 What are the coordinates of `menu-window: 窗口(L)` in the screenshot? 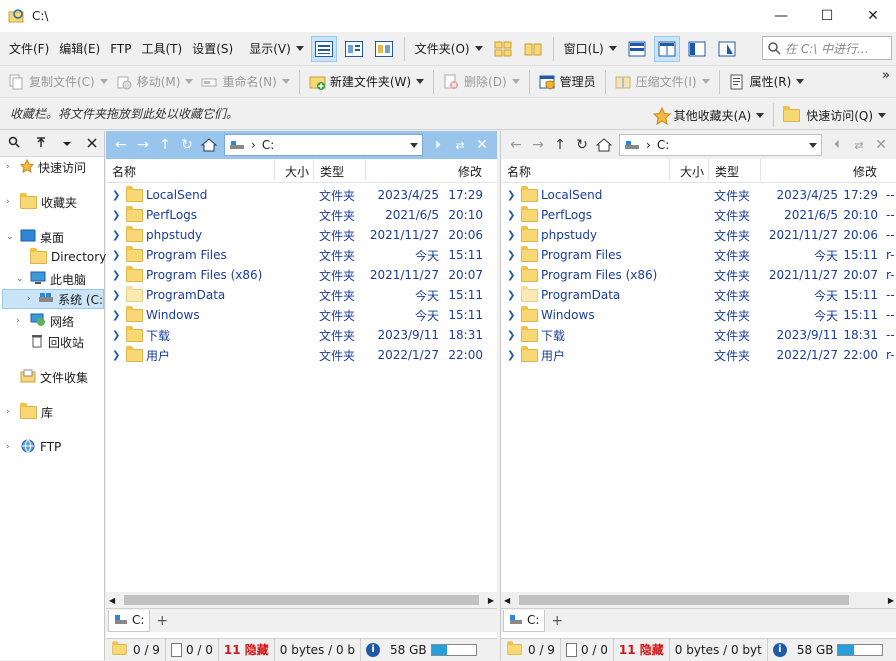 It's located at (590, 49).